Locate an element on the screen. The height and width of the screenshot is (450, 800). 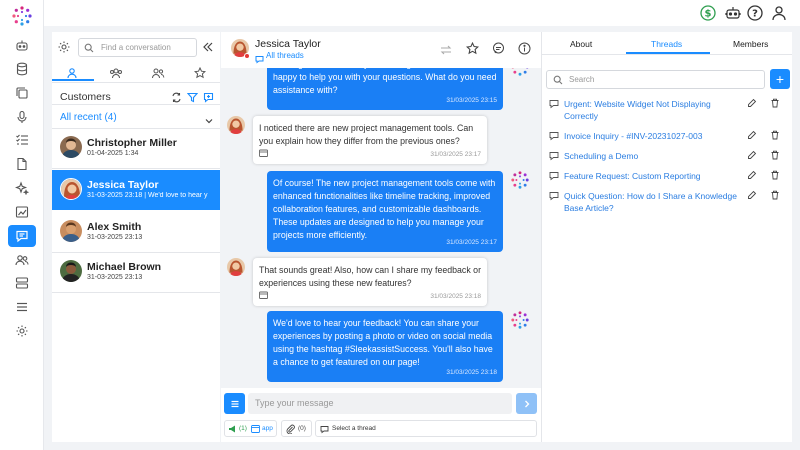
paperclip-icon is located at coordinates (290, 429).